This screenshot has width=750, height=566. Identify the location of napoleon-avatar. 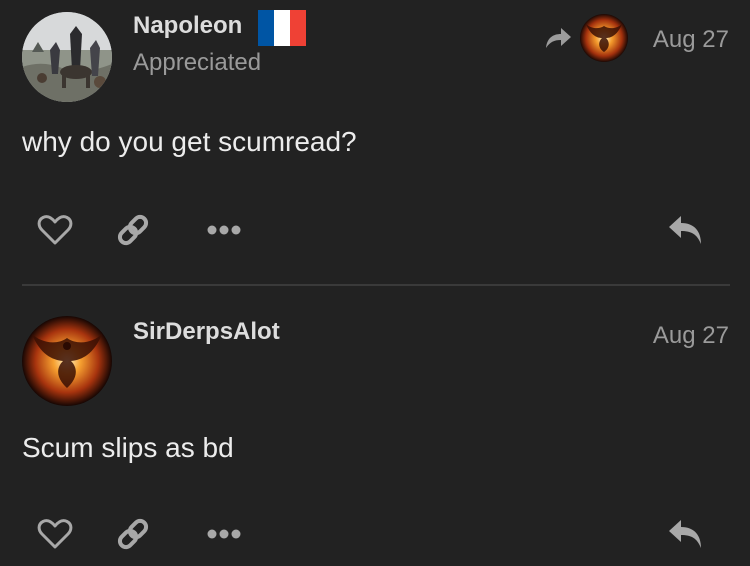
(67, 57).